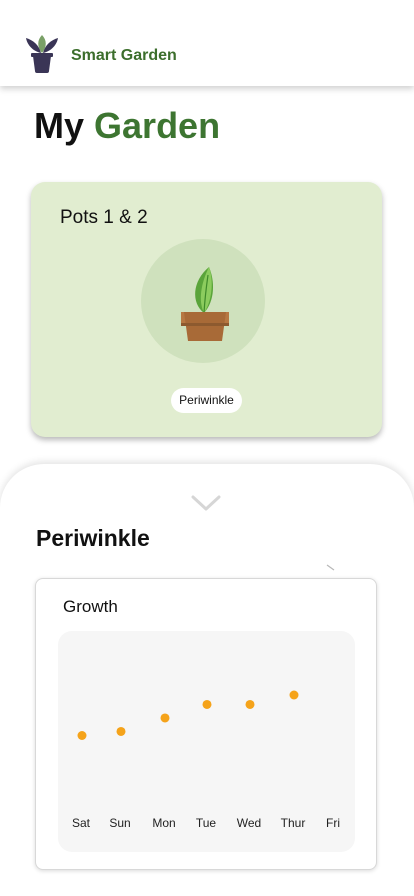  What do you see at coordinates (81, 823) in the screenshot?
I see `x-tick-label: Sat` at bounding box center [81, 823].